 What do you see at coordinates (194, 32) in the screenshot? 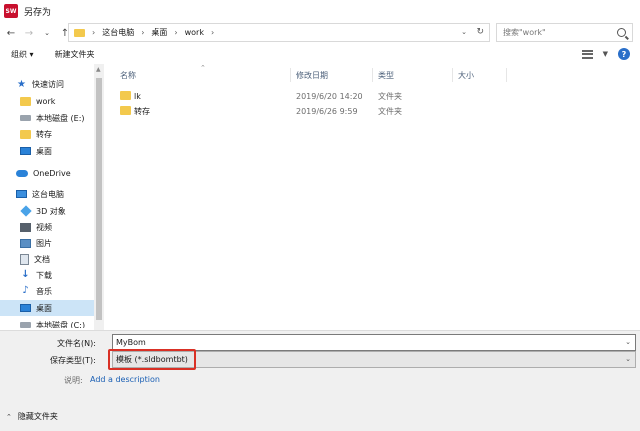
I see `breadcrumb-work: work` at bounding box center [194, 32].